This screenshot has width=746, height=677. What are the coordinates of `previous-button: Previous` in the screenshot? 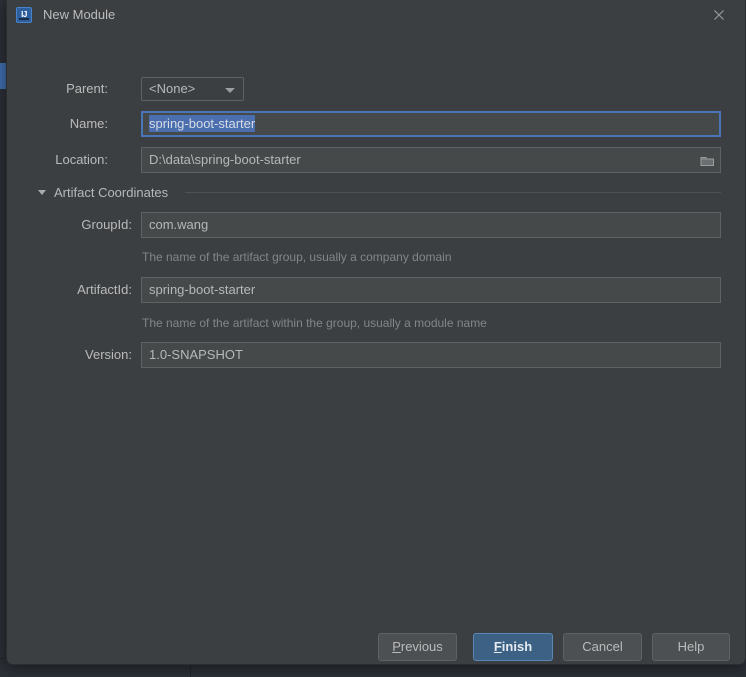 It's located at (417, 647).